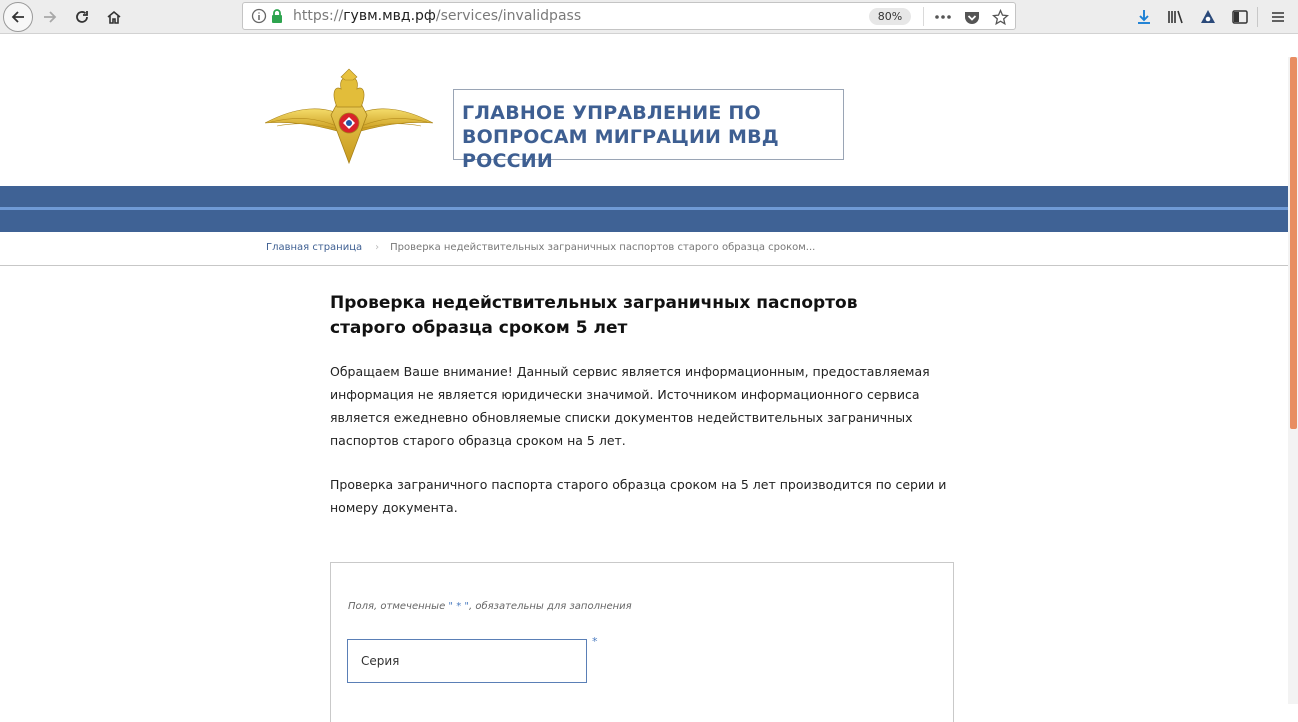 This screenshot has width=1298, height=722. Describe the element at coordinates (923, 16) in the screenshot. I see `url-divider` at that location.